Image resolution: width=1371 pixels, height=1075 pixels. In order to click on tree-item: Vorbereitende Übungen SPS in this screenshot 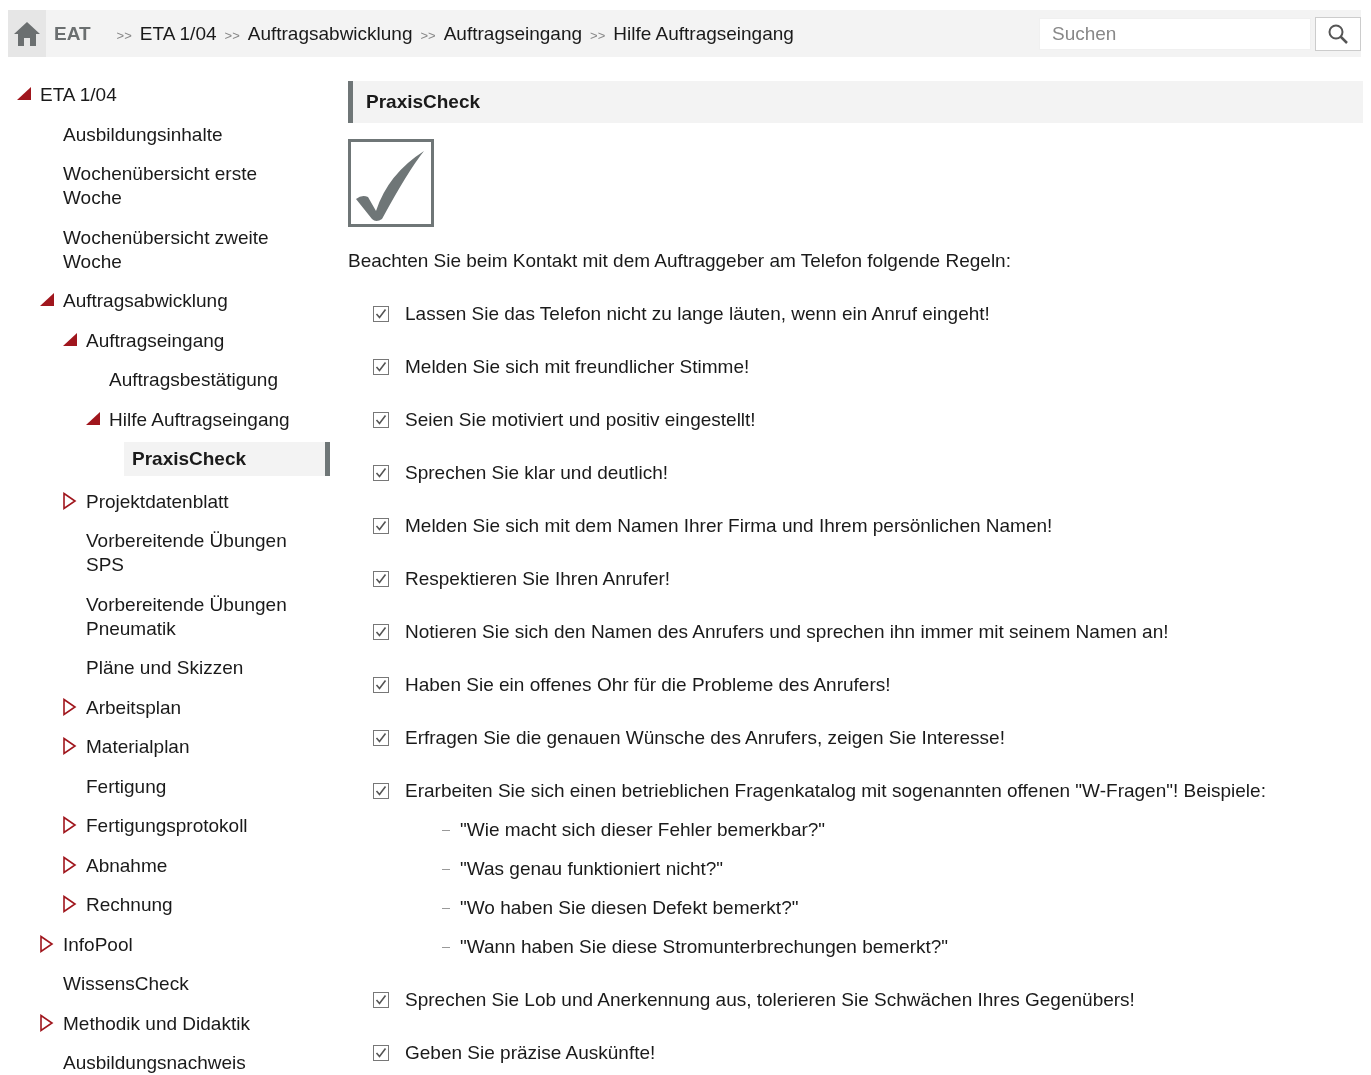, I will do `click(208, 553)`.